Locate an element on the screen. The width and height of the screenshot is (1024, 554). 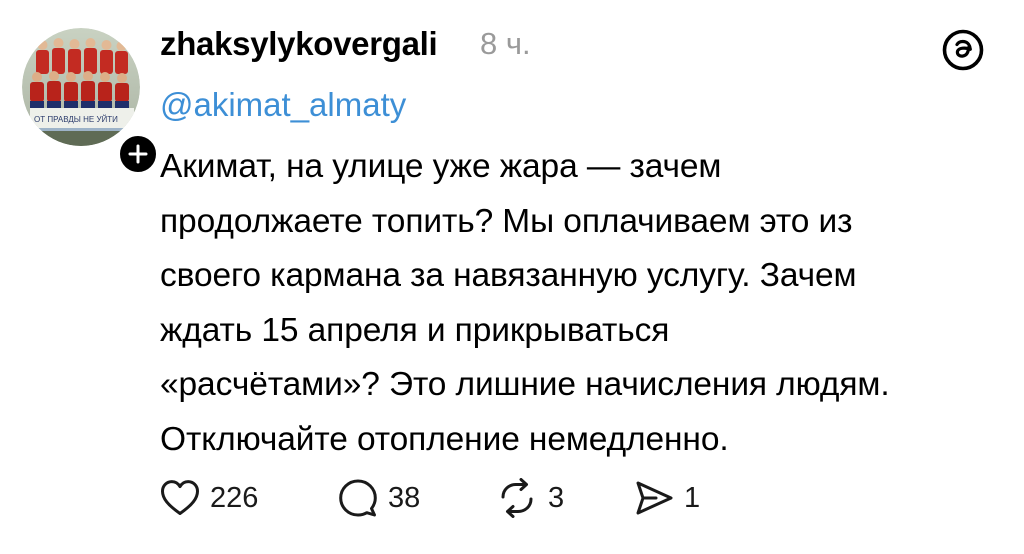
send-arrow-icon is located at coordinates (654, 498).